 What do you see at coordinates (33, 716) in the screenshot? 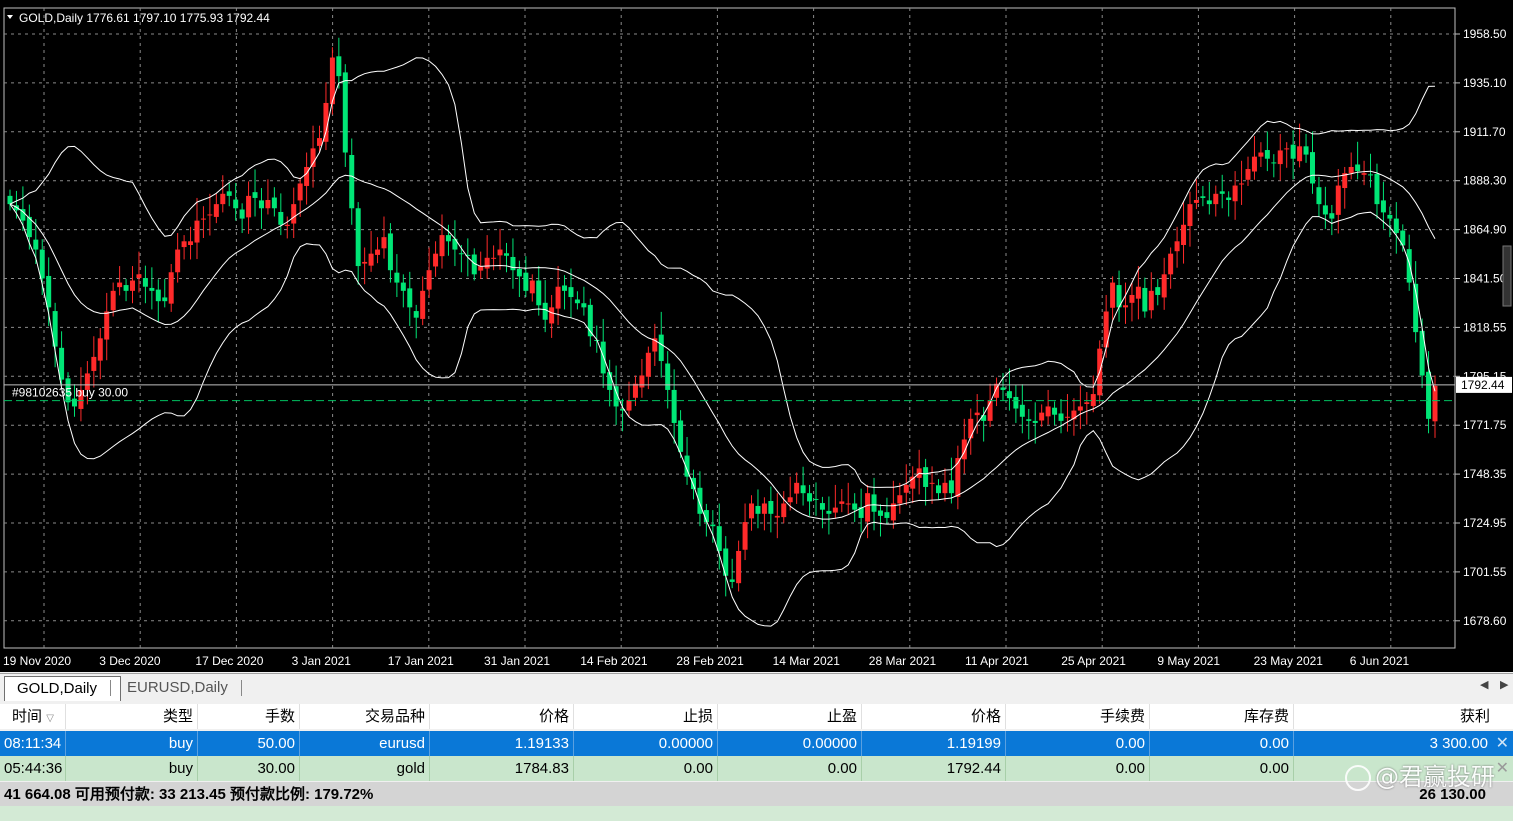
I see `col-header-time: 时间 ▽` at bounding box center [33, 716].